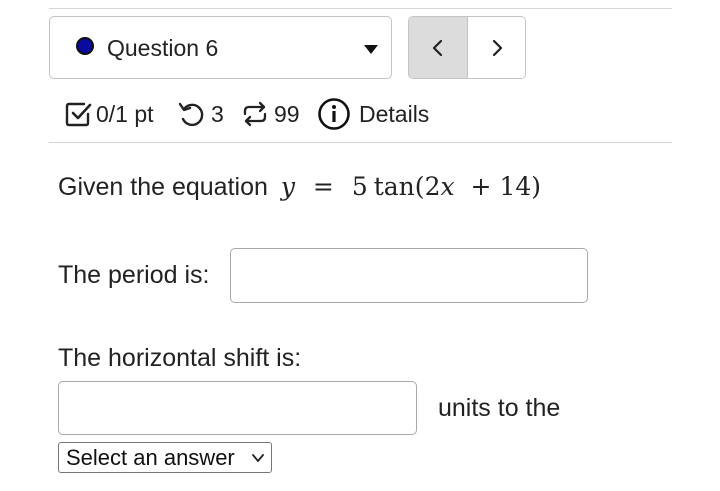  I want to click on details-button: Details, so click(373, 114).